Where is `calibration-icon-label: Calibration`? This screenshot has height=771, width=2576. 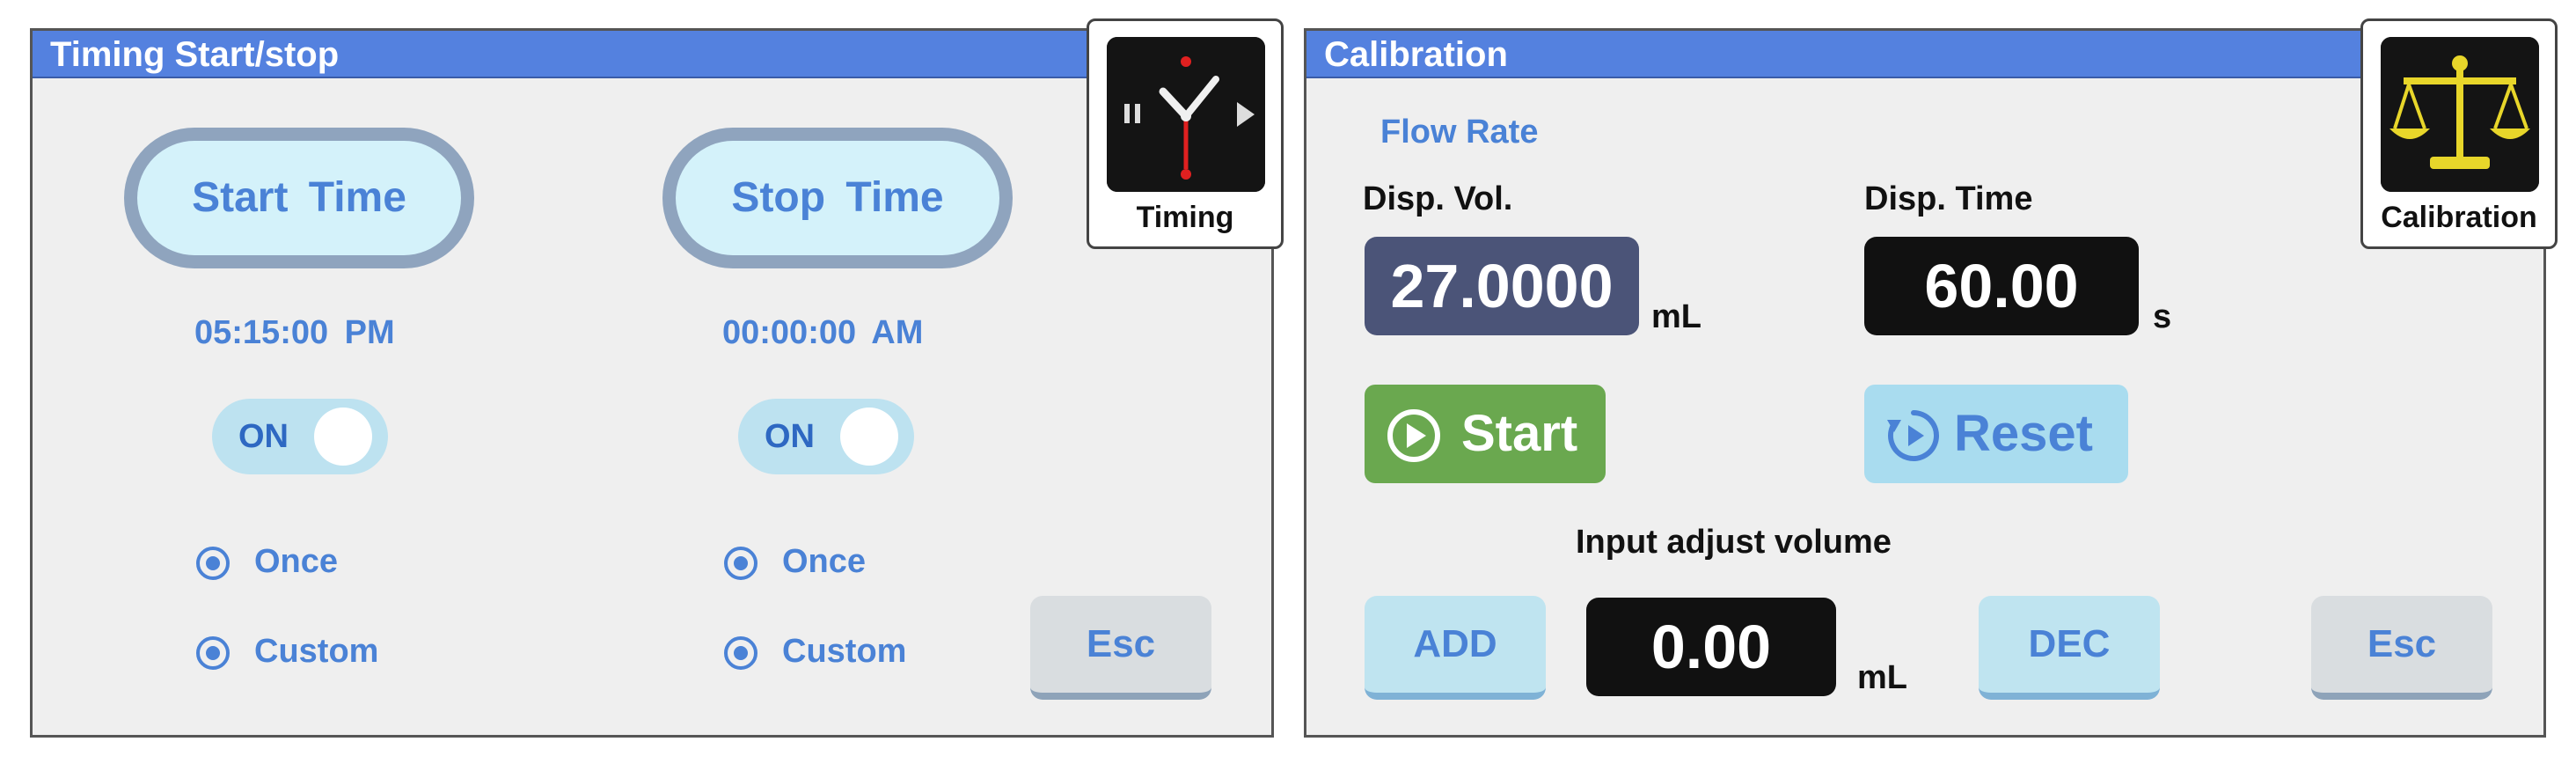 calibration-icon-label: Calibration is located at coordinates (2459, 217).